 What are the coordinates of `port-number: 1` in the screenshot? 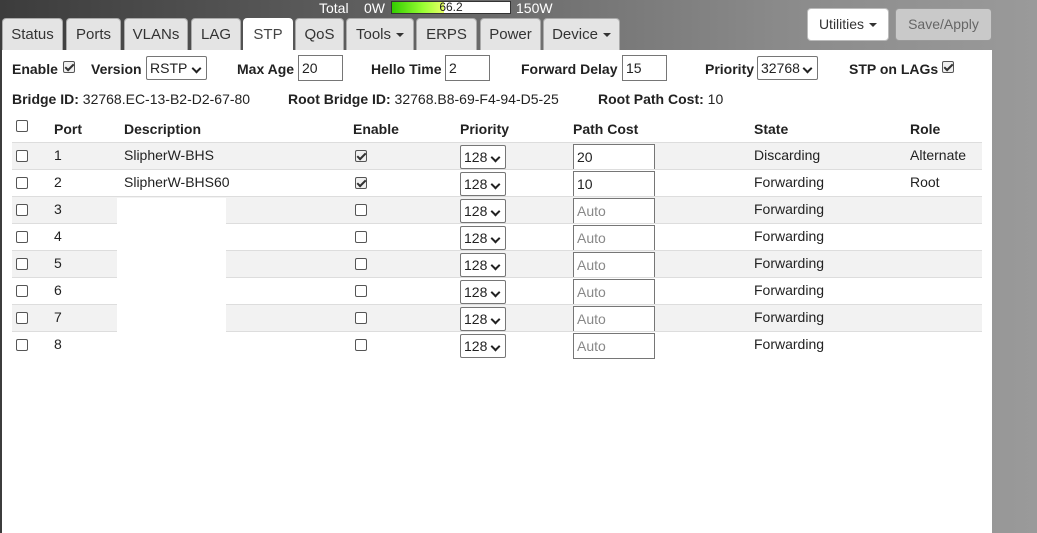 It's located at (58, 155).